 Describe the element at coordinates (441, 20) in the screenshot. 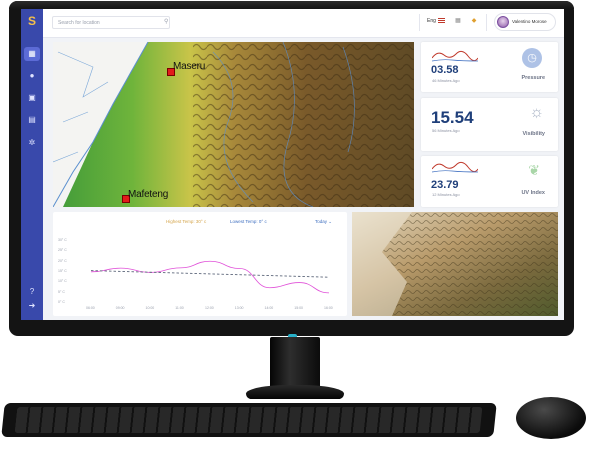

I see `flag-icon` at that location.